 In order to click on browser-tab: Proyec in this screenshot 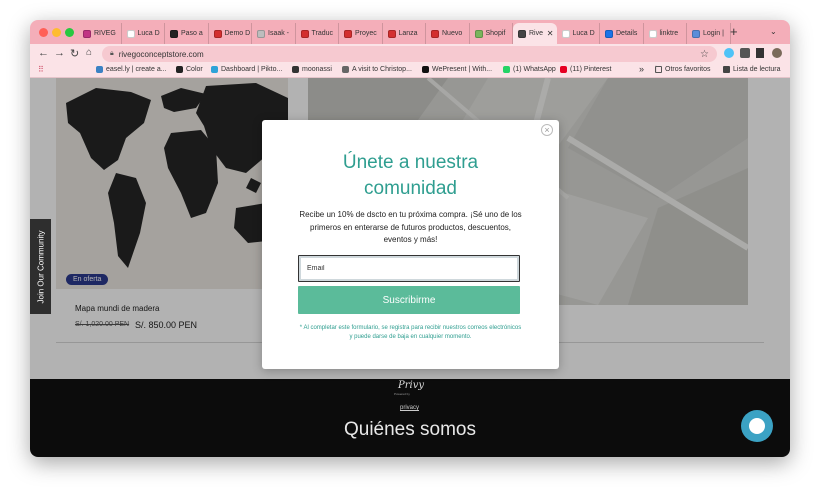, I will do `click(361, 33)`.